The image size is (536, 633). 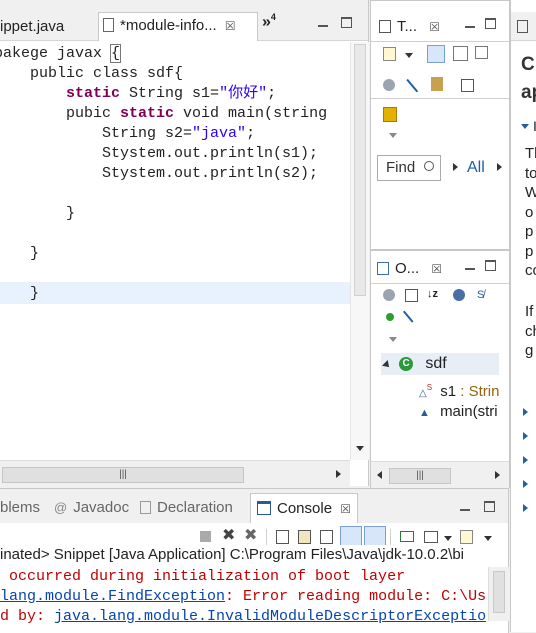 I want to click on tab-snippet-java: ippet.java, so click(x=48, y=27).